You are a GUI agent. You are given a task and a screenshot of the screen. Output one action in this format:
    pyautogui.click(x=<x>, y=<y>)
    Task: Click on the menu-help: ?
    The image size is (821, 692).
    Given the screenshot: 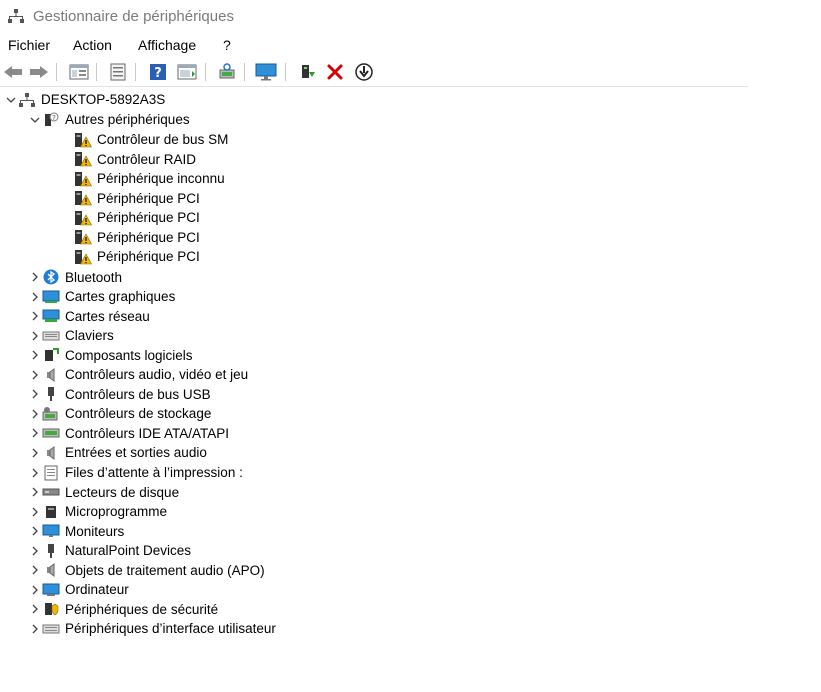 What is the action you would take?
    pyautogui.click(x=227, y=45)
    